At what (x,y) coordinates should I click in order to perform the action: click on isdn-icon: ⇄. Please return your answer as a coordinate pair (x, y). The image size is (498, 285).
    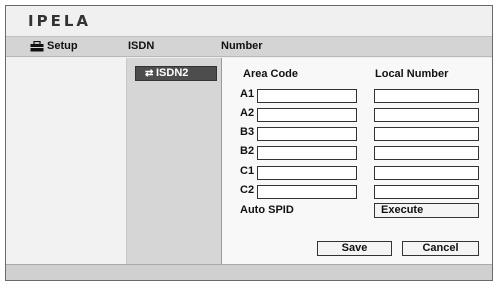
    Looking at the image, I should click on (149, 73).